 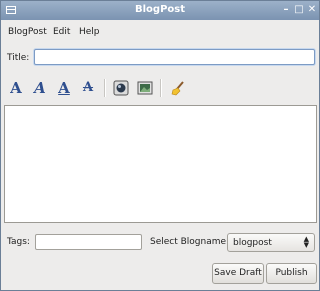 I want to click on blogname-selected-value: blogpost, so click(x=252, y=243).